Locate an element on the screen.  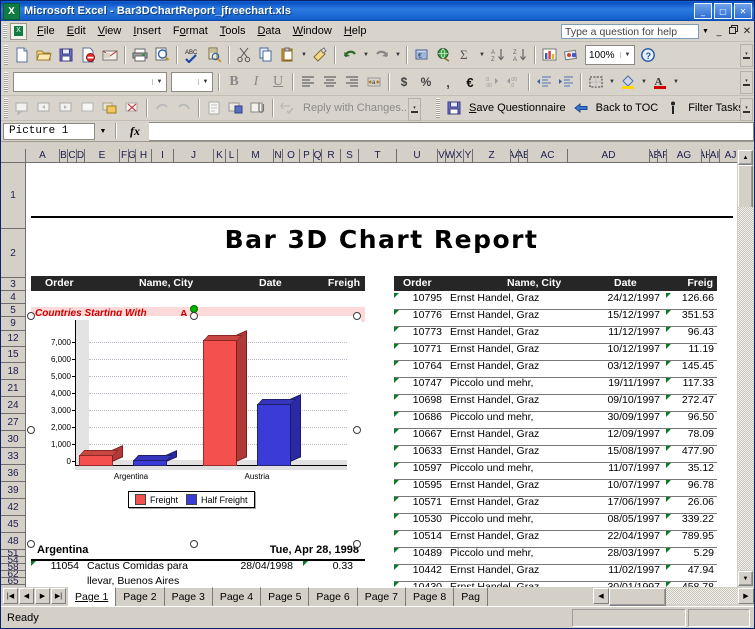
custom-toolbar-grip is located at coordinates (438, 108).